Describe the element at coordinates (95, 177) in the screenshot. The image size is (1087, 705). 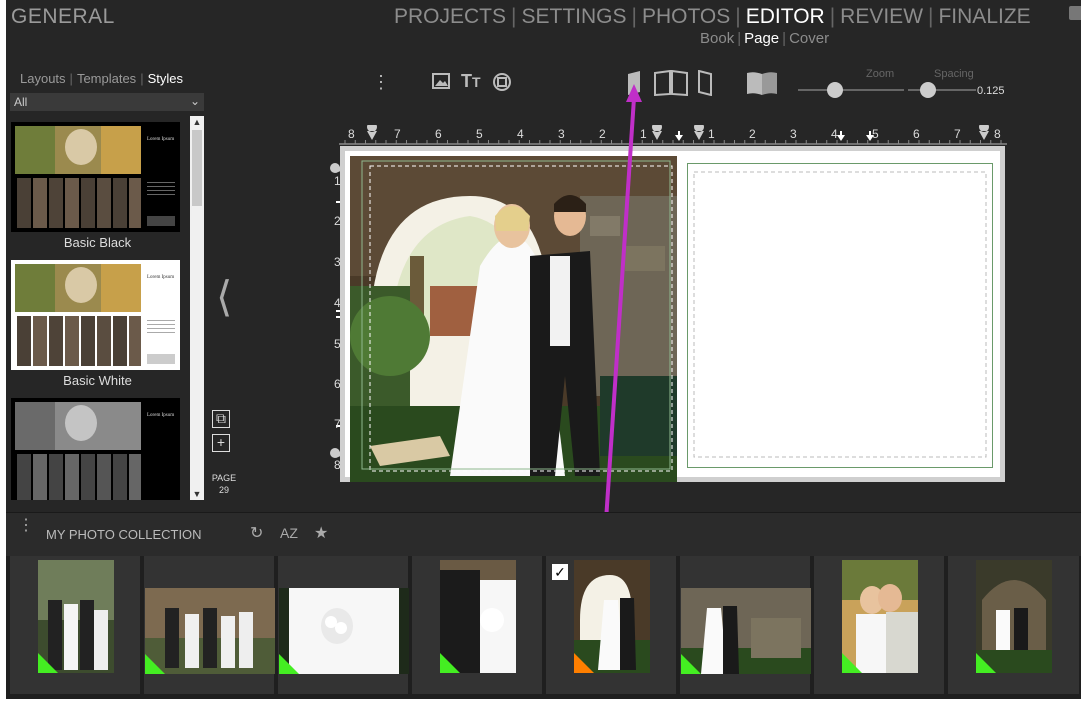
I see `basic-black-preview-icon: Lorem Ipsum` at that location.